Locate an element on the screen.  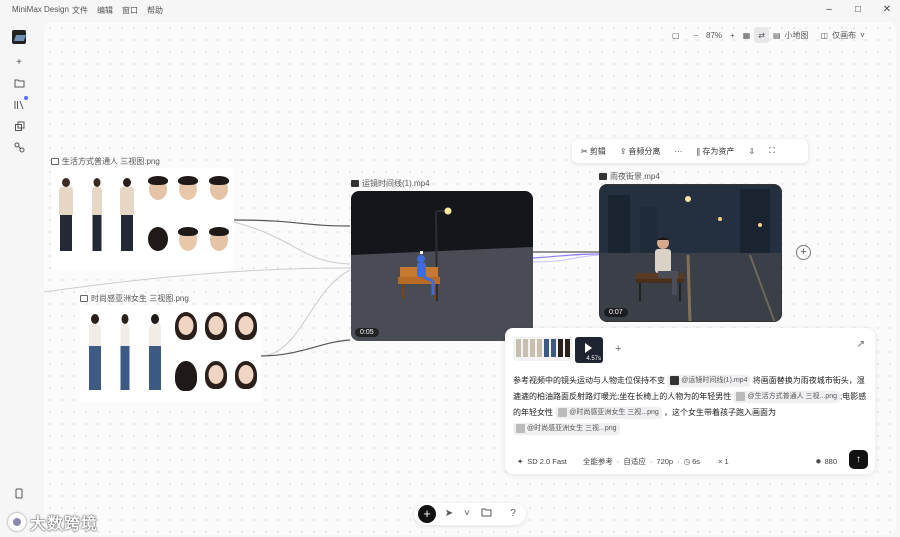
aspect-select: 自适应 is located at coordinates (634, 461).